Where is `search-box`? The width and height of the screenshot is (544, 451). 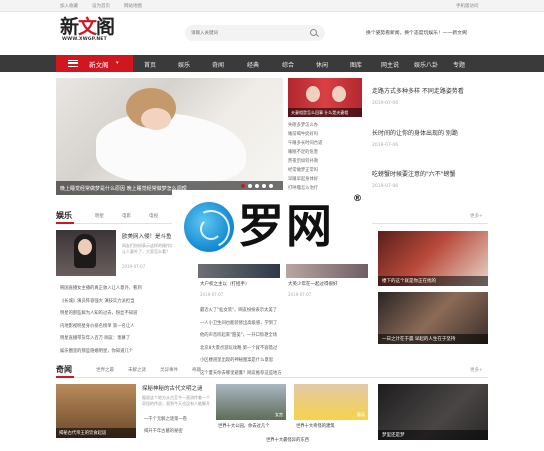 search-box is located at coordinates (255, 33).